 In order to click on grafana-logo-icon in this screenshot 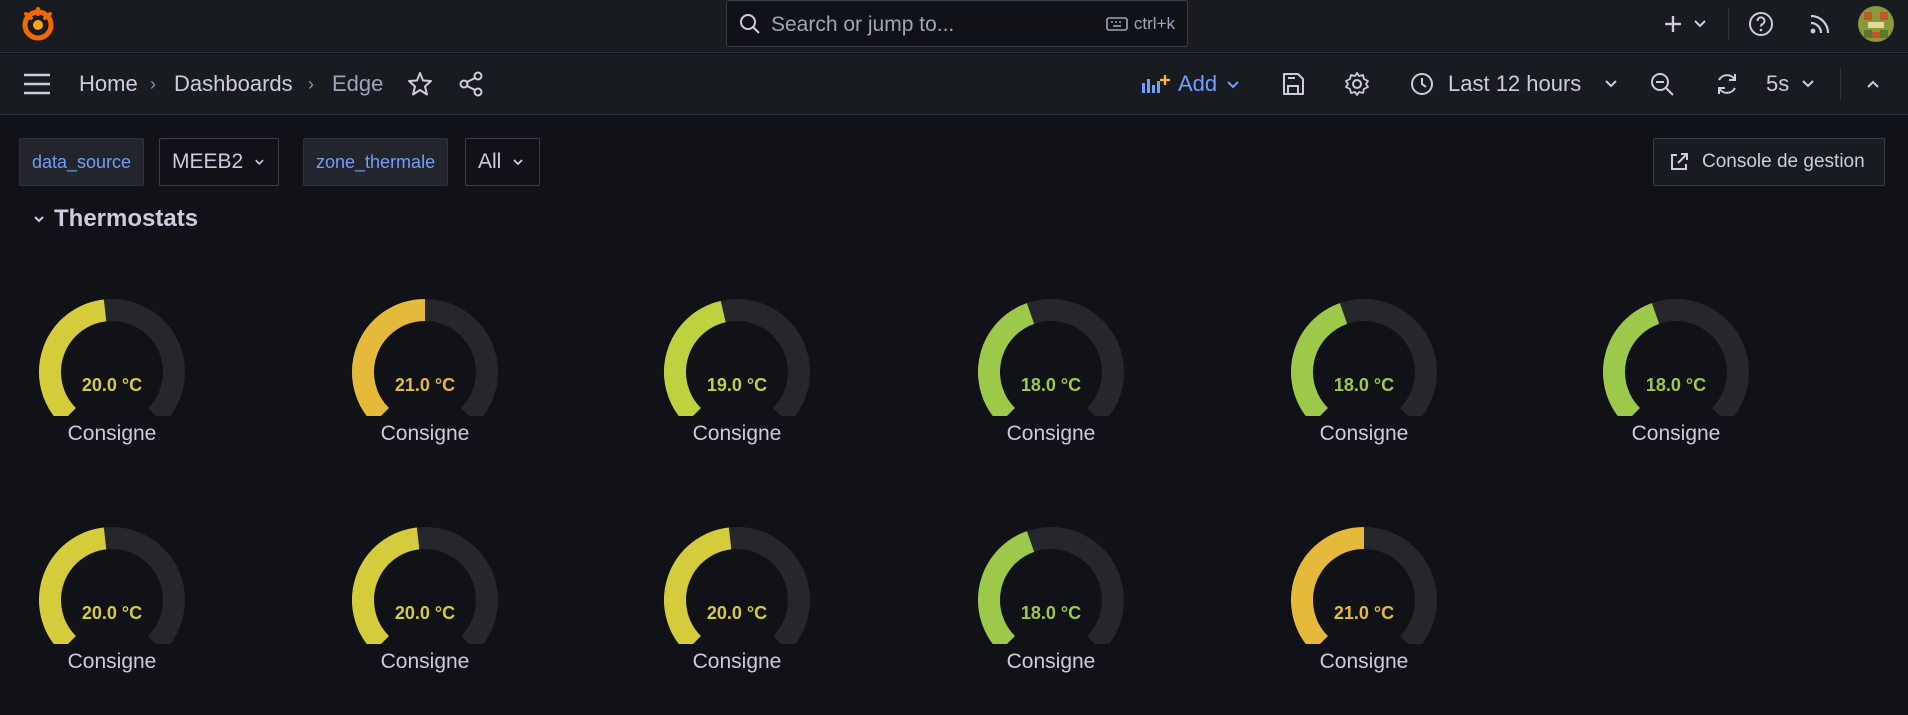, I will do `click(38, 24)`.